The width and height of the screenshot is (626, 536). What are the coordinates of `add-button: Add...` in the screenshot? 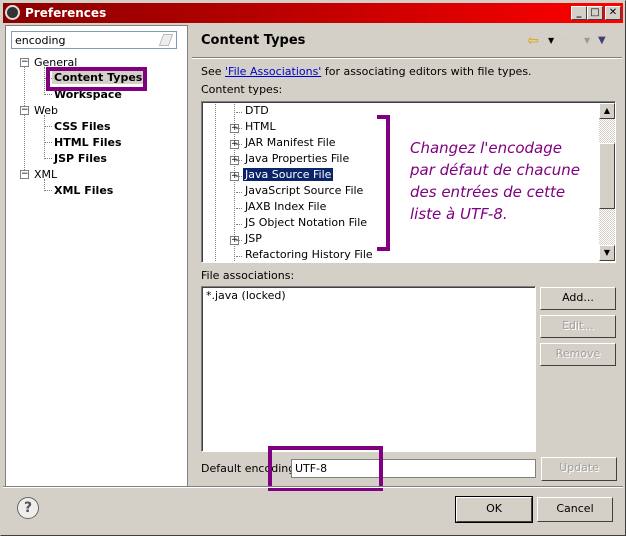 It's located at (578, 298).